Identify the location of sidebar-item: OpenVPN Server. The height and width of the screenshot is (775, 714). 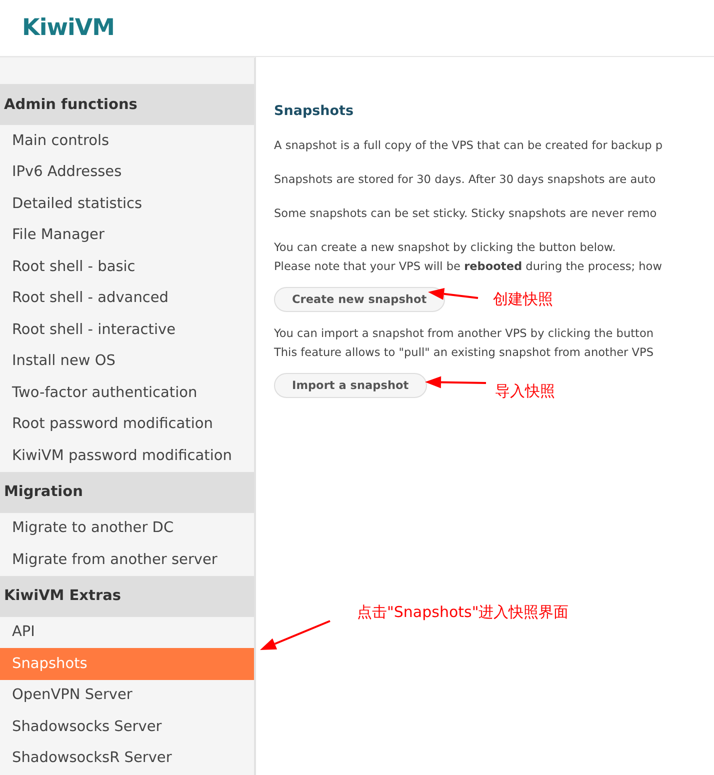
(127, 695).